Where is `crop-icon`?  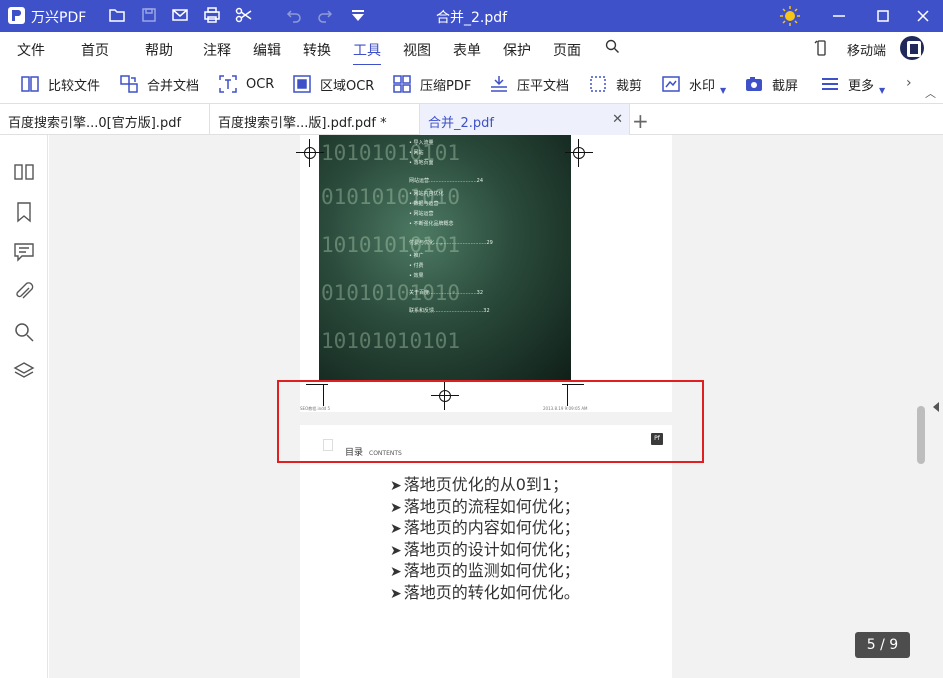
crop-icon is located at coordinates (598, 84).